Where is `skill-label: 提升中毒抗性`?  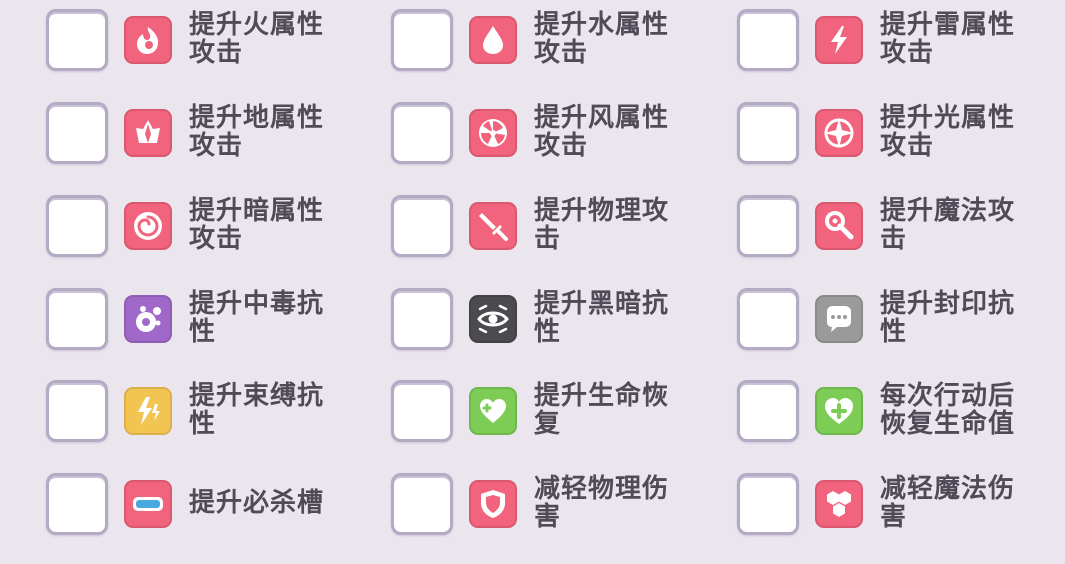 skill-label: 提升中毒抗性 is located at coordinates (257, 318).